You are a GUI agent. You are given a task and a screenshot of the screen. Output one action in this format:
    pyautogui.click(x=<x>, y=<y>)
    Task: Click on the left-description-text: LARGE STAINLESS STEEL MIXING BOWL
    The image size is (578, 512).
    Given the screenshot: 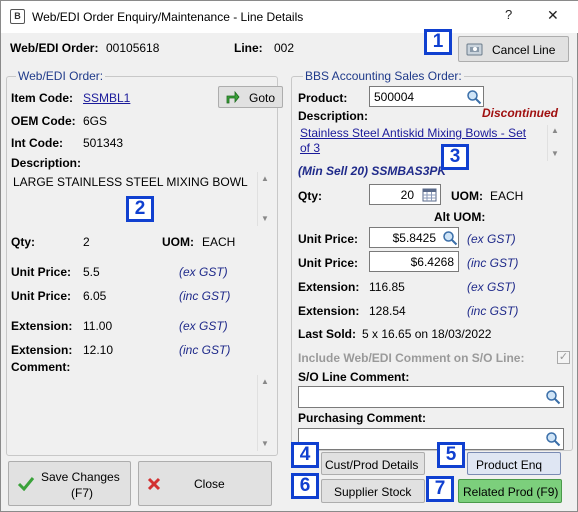 What is the action you would take?
    pyautogui.click(x=130, y=182)
    